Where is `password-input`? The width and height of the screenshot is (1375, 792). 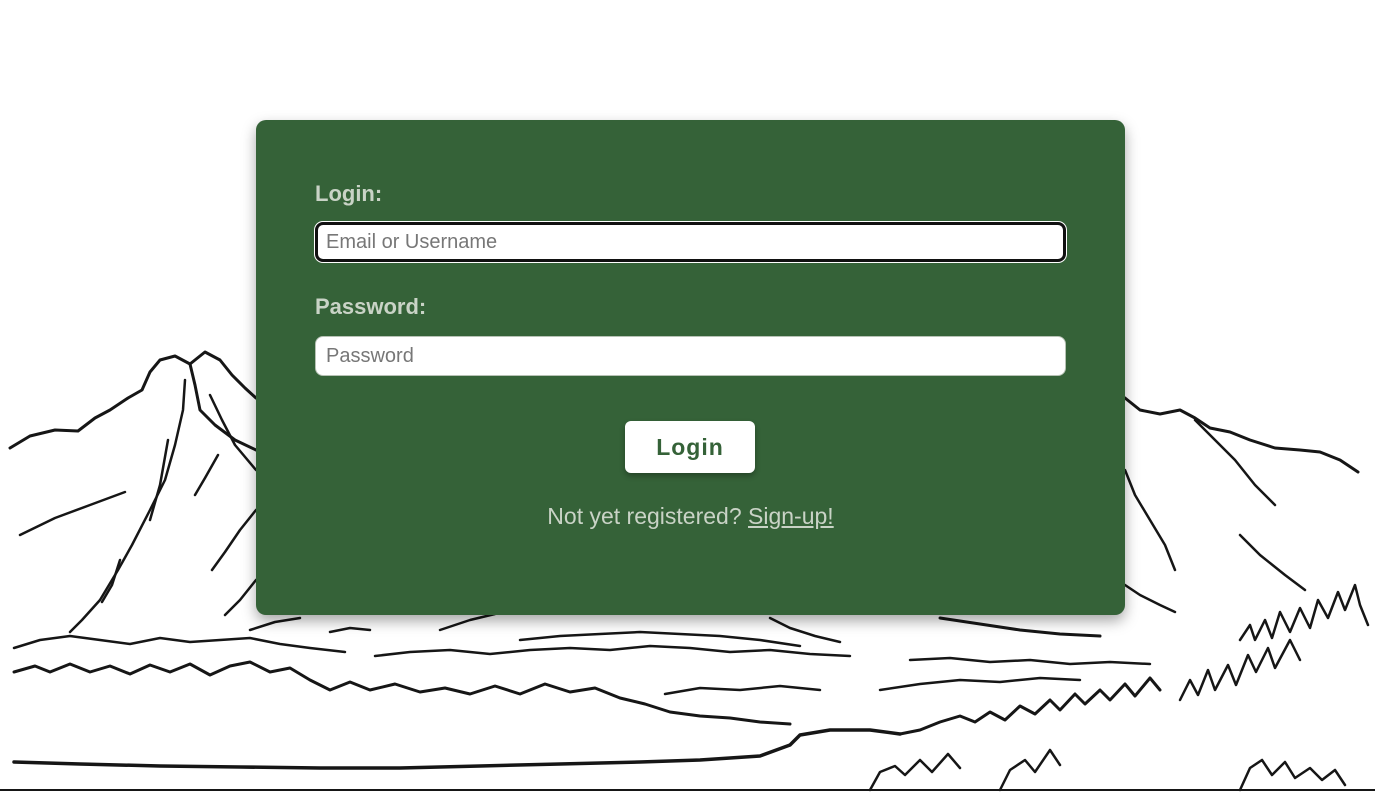
password-input is located at coordinates (690, 356).